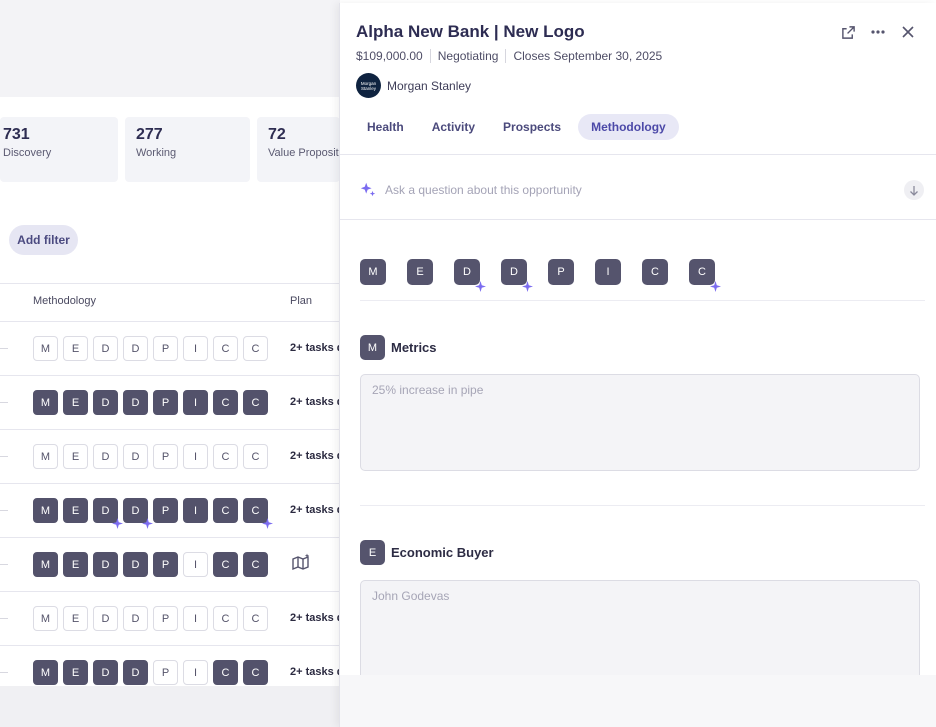  What do you see at coordinates (414, 347) in the screenshot?
I see `section-title: Metrics` at bounding box center [414, 347].